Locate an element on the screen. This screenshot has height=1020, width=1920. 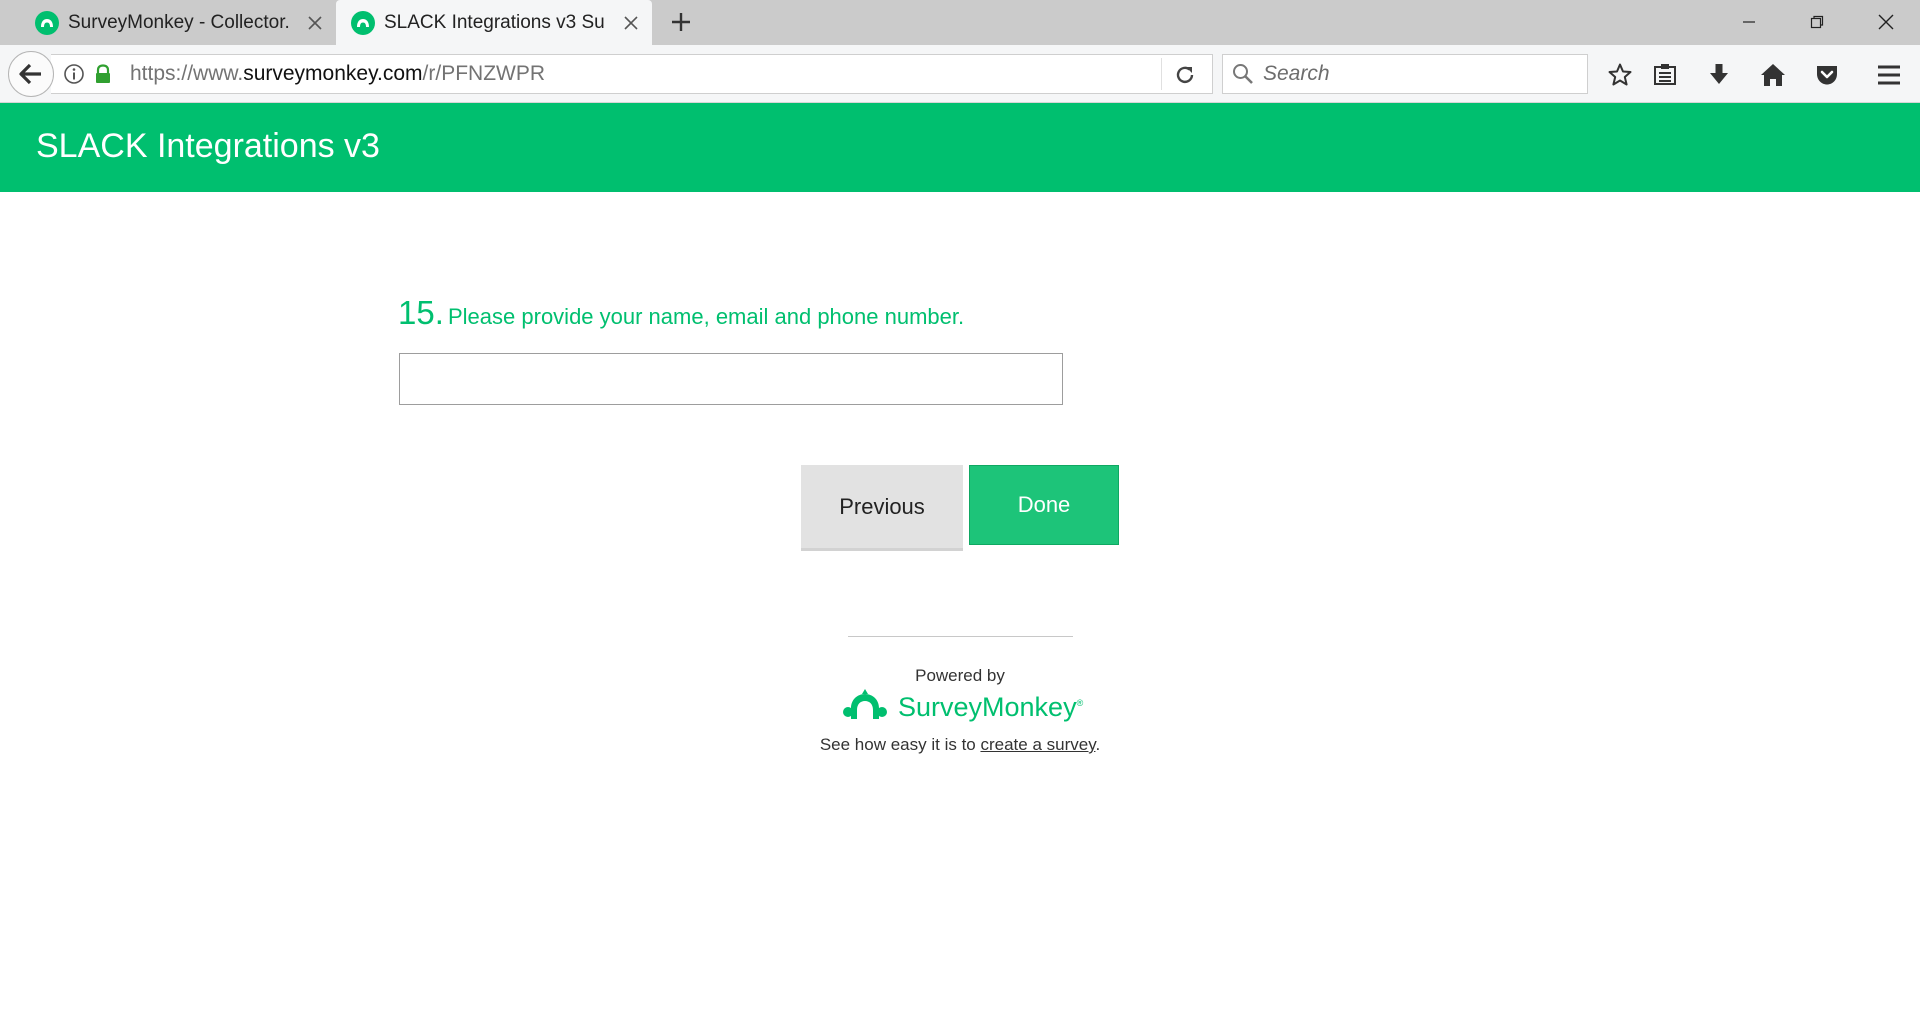
window-close-icon is located at coordinates (1886, 22).